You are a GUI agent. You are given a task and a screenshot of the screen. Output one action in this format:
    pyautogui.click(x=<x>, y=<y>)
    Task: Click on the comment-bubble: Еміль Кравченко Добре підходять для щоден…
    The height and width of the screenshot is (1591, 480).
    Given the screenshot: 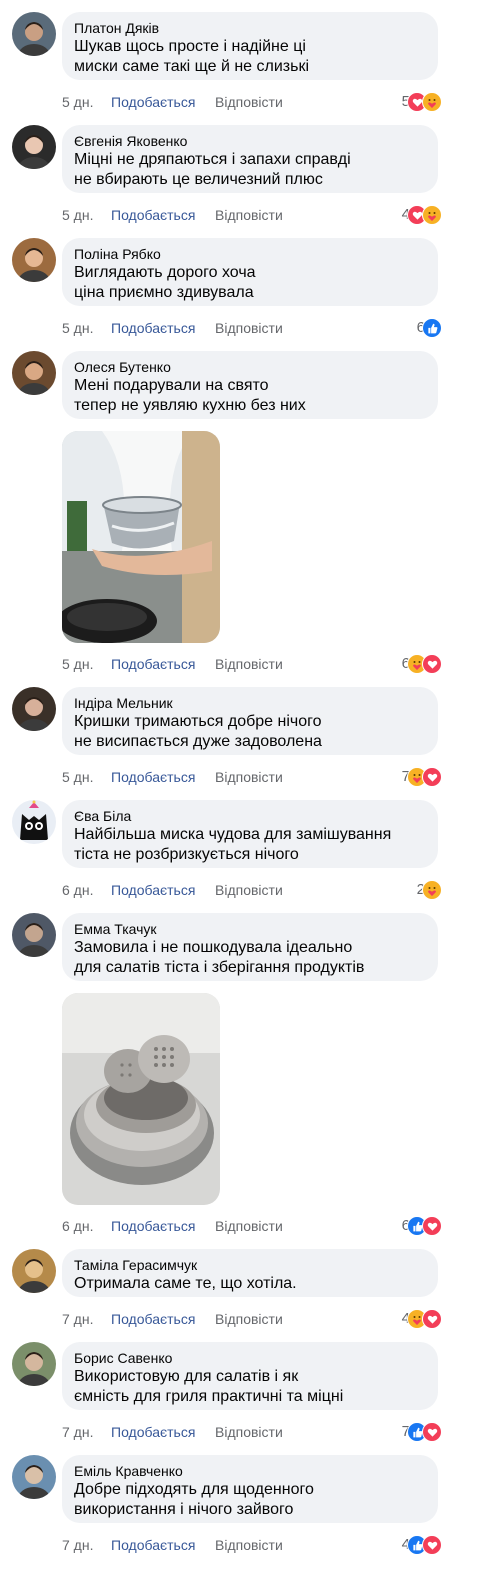 What is the action you would take?
    pyautogui.click(x=250, y=1489)
    